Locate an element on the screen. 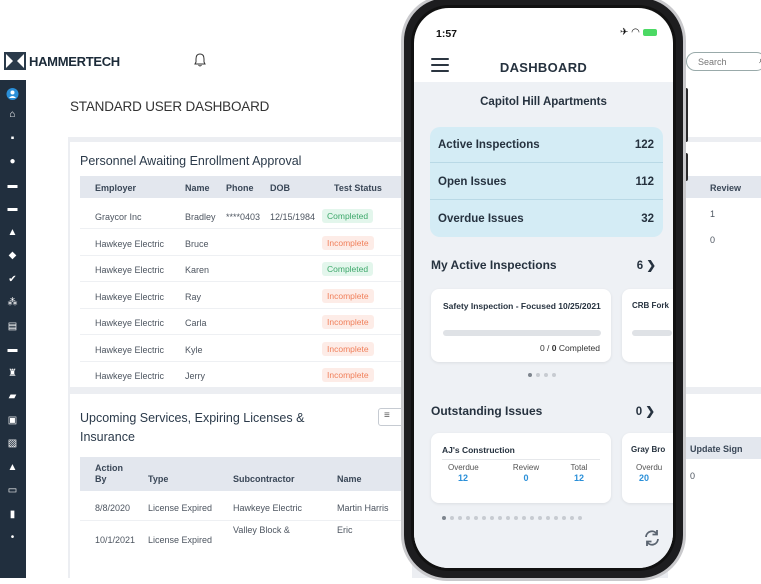  enrollment-title: Personnel Awaiting Enrollment Approval is located at coordinates (191, 161).